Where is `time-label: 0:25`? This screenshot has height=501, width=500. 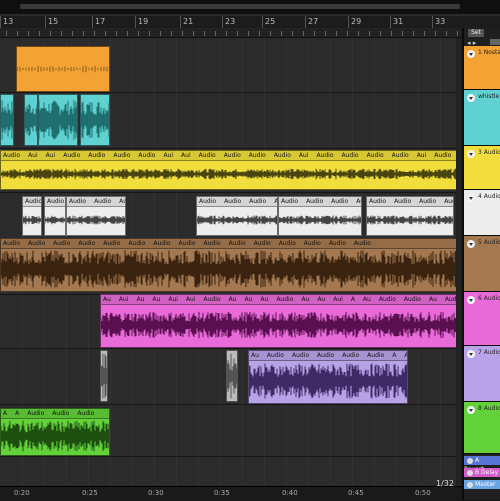
time-label: 0:25 is located at coordinates (90, 493).